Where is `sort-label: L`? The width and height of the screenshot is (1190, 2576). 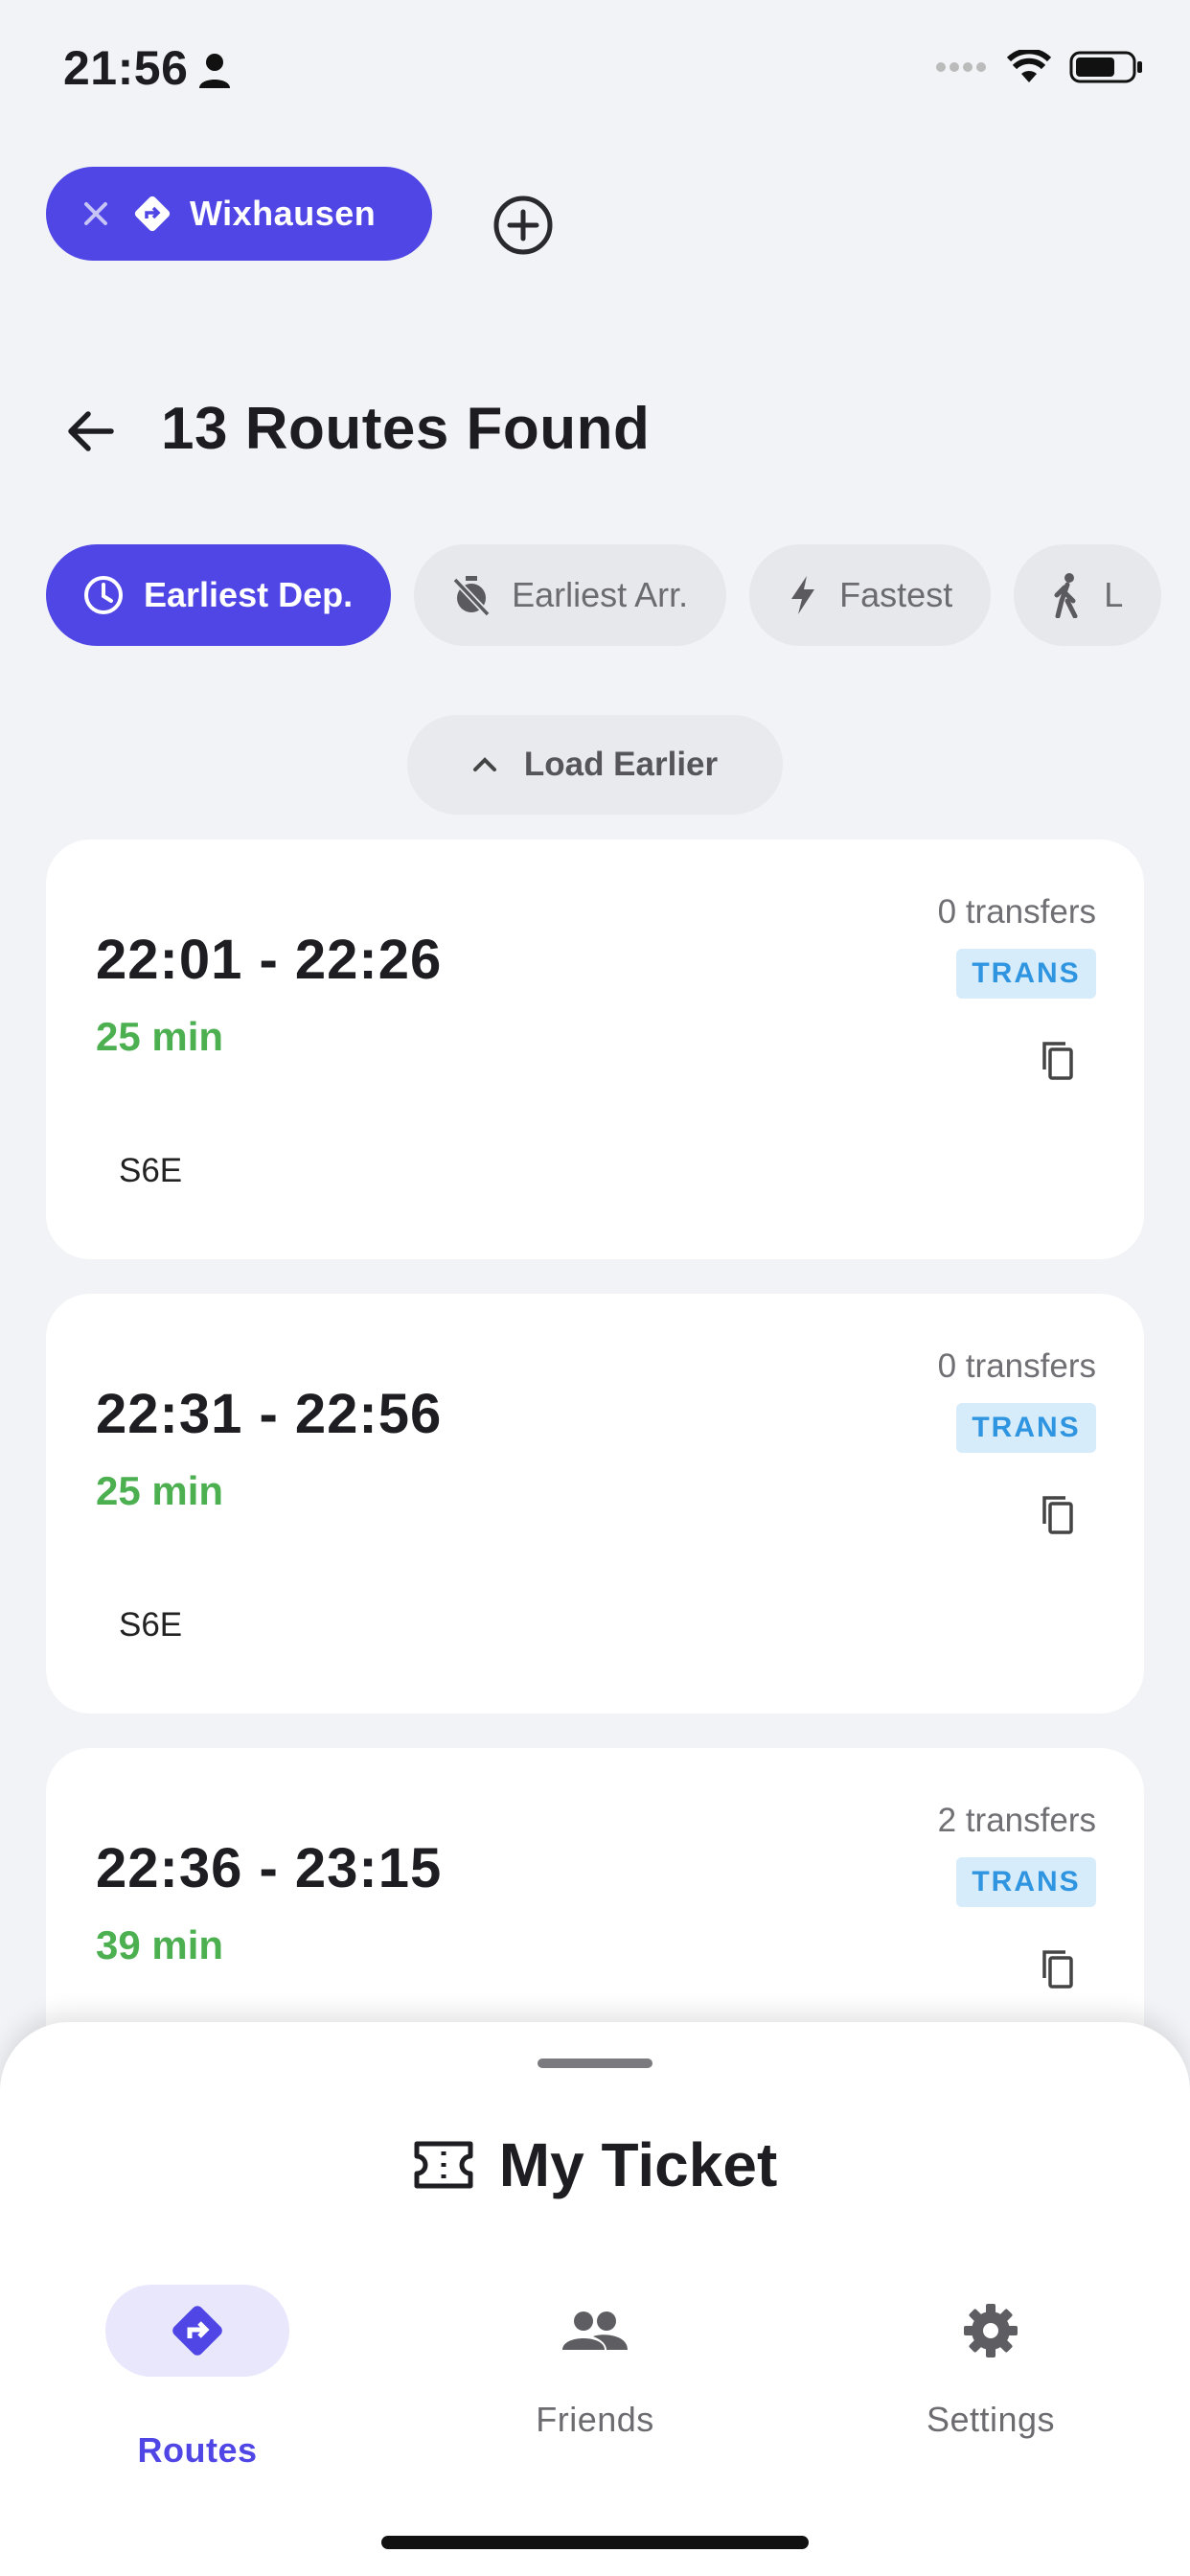
sort-label: L is located at coordinates (1114, 594).